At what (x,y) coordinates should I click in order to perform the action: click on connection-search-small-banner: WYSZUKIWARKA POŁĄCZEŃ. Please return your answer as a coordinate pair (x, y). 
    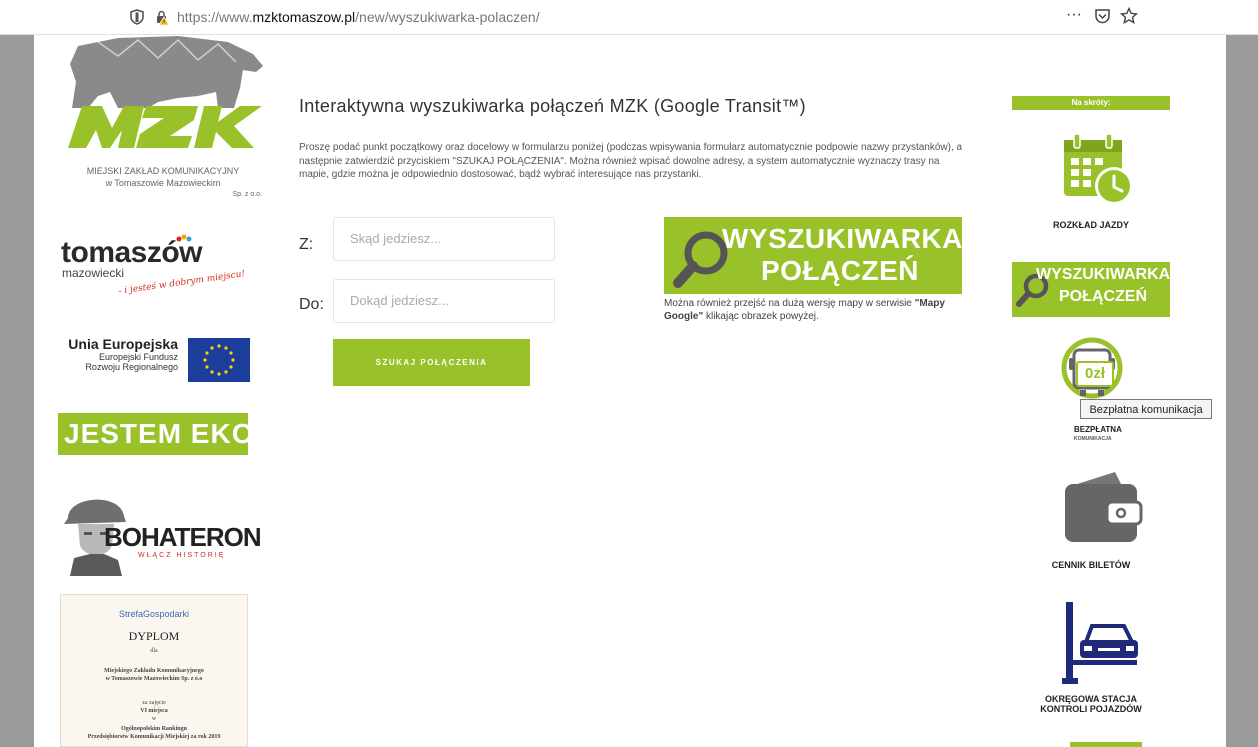
    Looking at the image, I should click on (1091, 289).